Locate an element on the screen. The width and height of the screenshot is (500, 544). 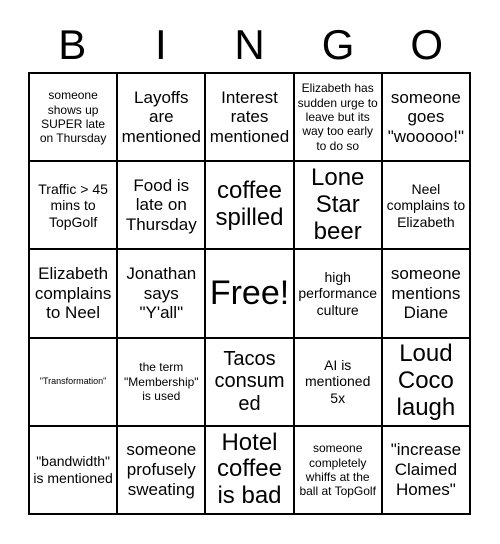
bingo-cell-label: someone profusely sweating is located at coordinates (161, 469).